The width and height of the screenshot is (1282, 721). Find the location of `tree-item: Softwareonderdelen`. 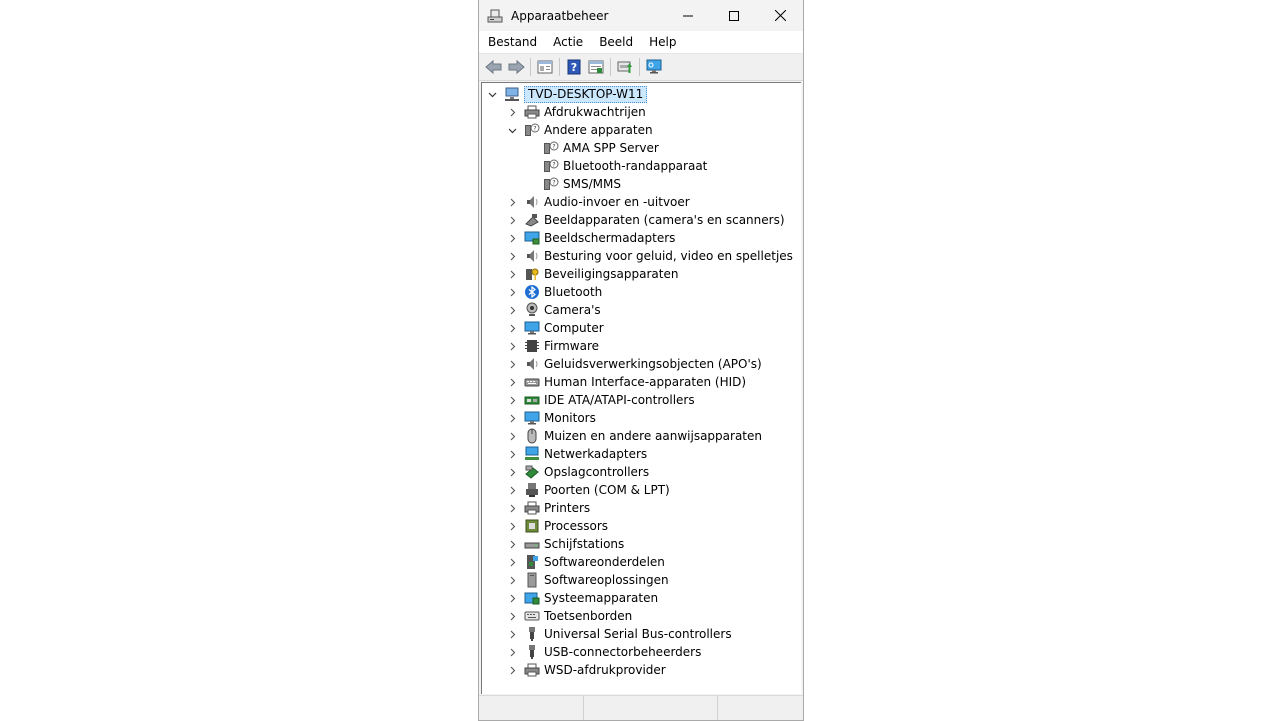

tree-item: Softwareonderdelen is located at coordinates (585, 562).